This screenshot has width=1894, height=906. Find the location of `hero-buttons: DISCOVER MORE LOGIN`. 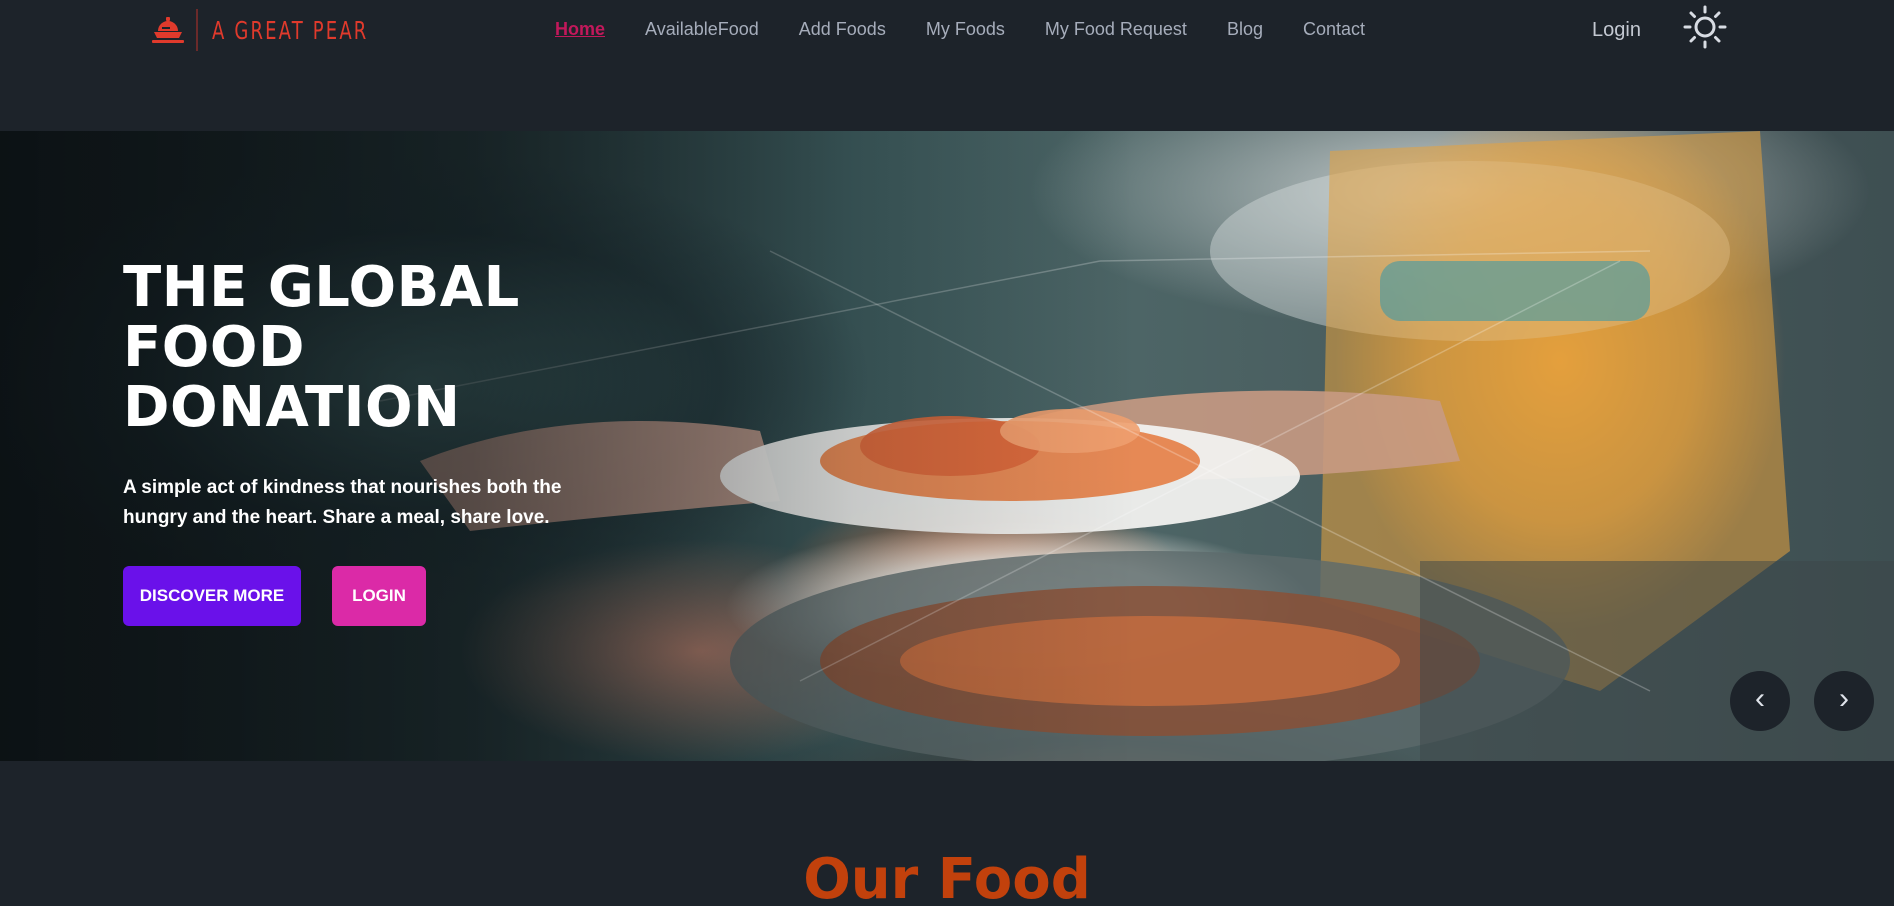

hero-buttons: DISCOVER MORE LOGIN is located at coordinates (383, 596).